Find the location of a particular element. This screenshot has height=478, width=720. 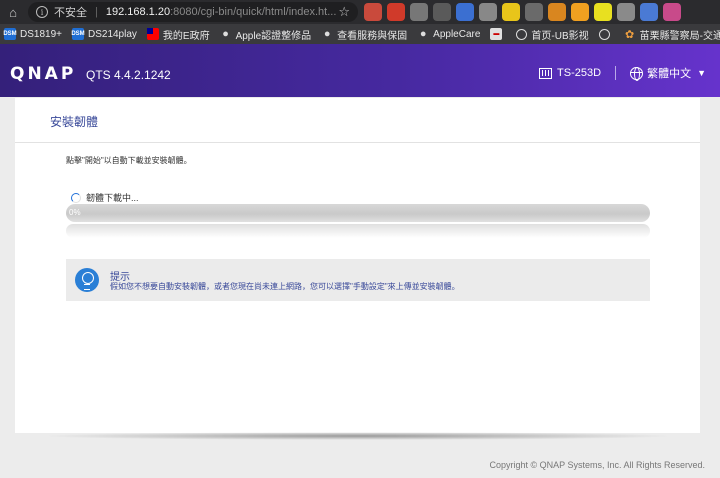

extensions-bar is located at coordinates (522, 12).